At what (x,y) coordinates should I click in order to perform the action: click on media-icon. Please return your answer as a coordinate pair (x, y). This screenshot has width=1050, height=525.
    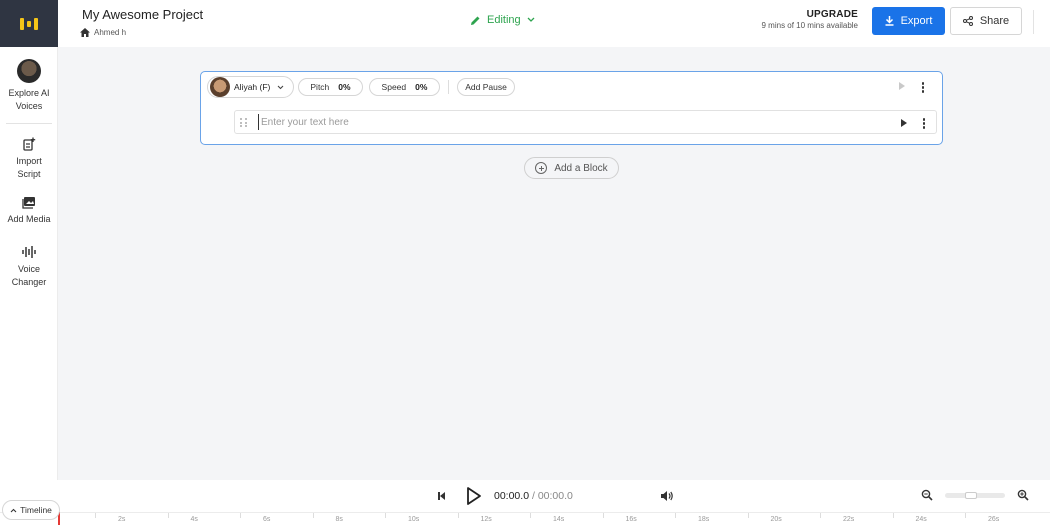
    Looking at the image, I should click on (28, 203).